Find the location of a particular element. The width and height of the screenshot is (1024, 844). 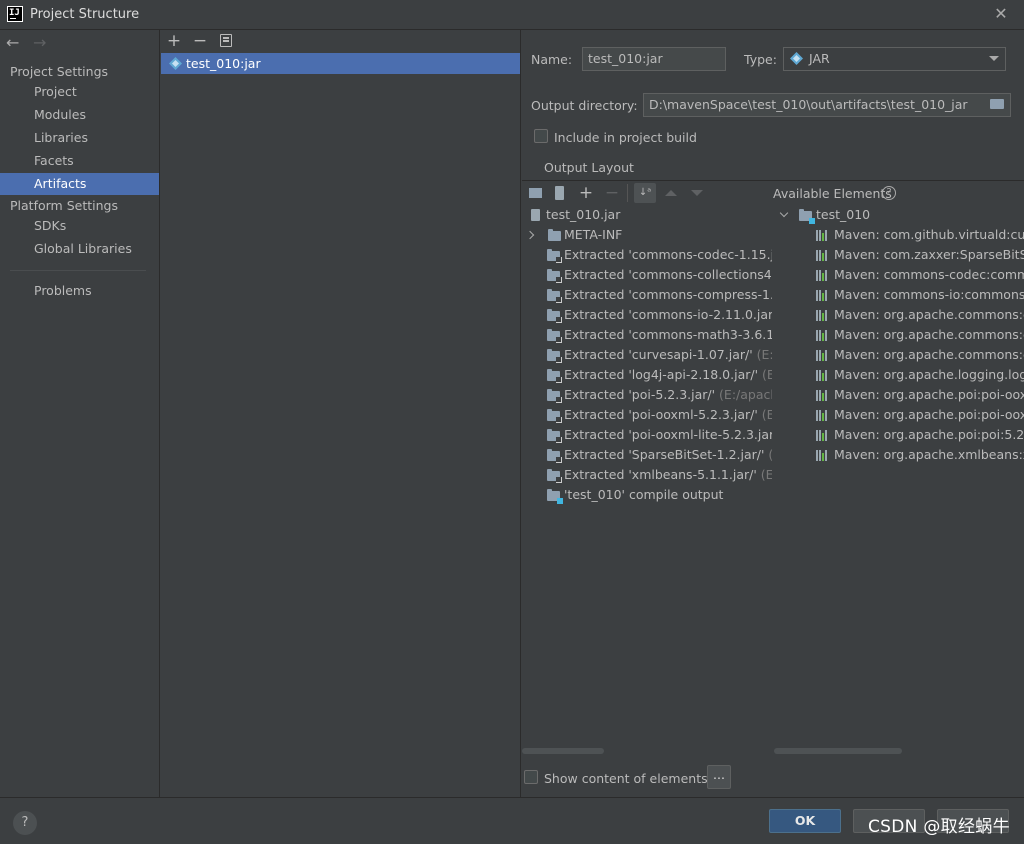

layout-tree-row: Extracted 'poi-5.2.3.jar/' (E:/apache_ is located at coordinates (647, 395).